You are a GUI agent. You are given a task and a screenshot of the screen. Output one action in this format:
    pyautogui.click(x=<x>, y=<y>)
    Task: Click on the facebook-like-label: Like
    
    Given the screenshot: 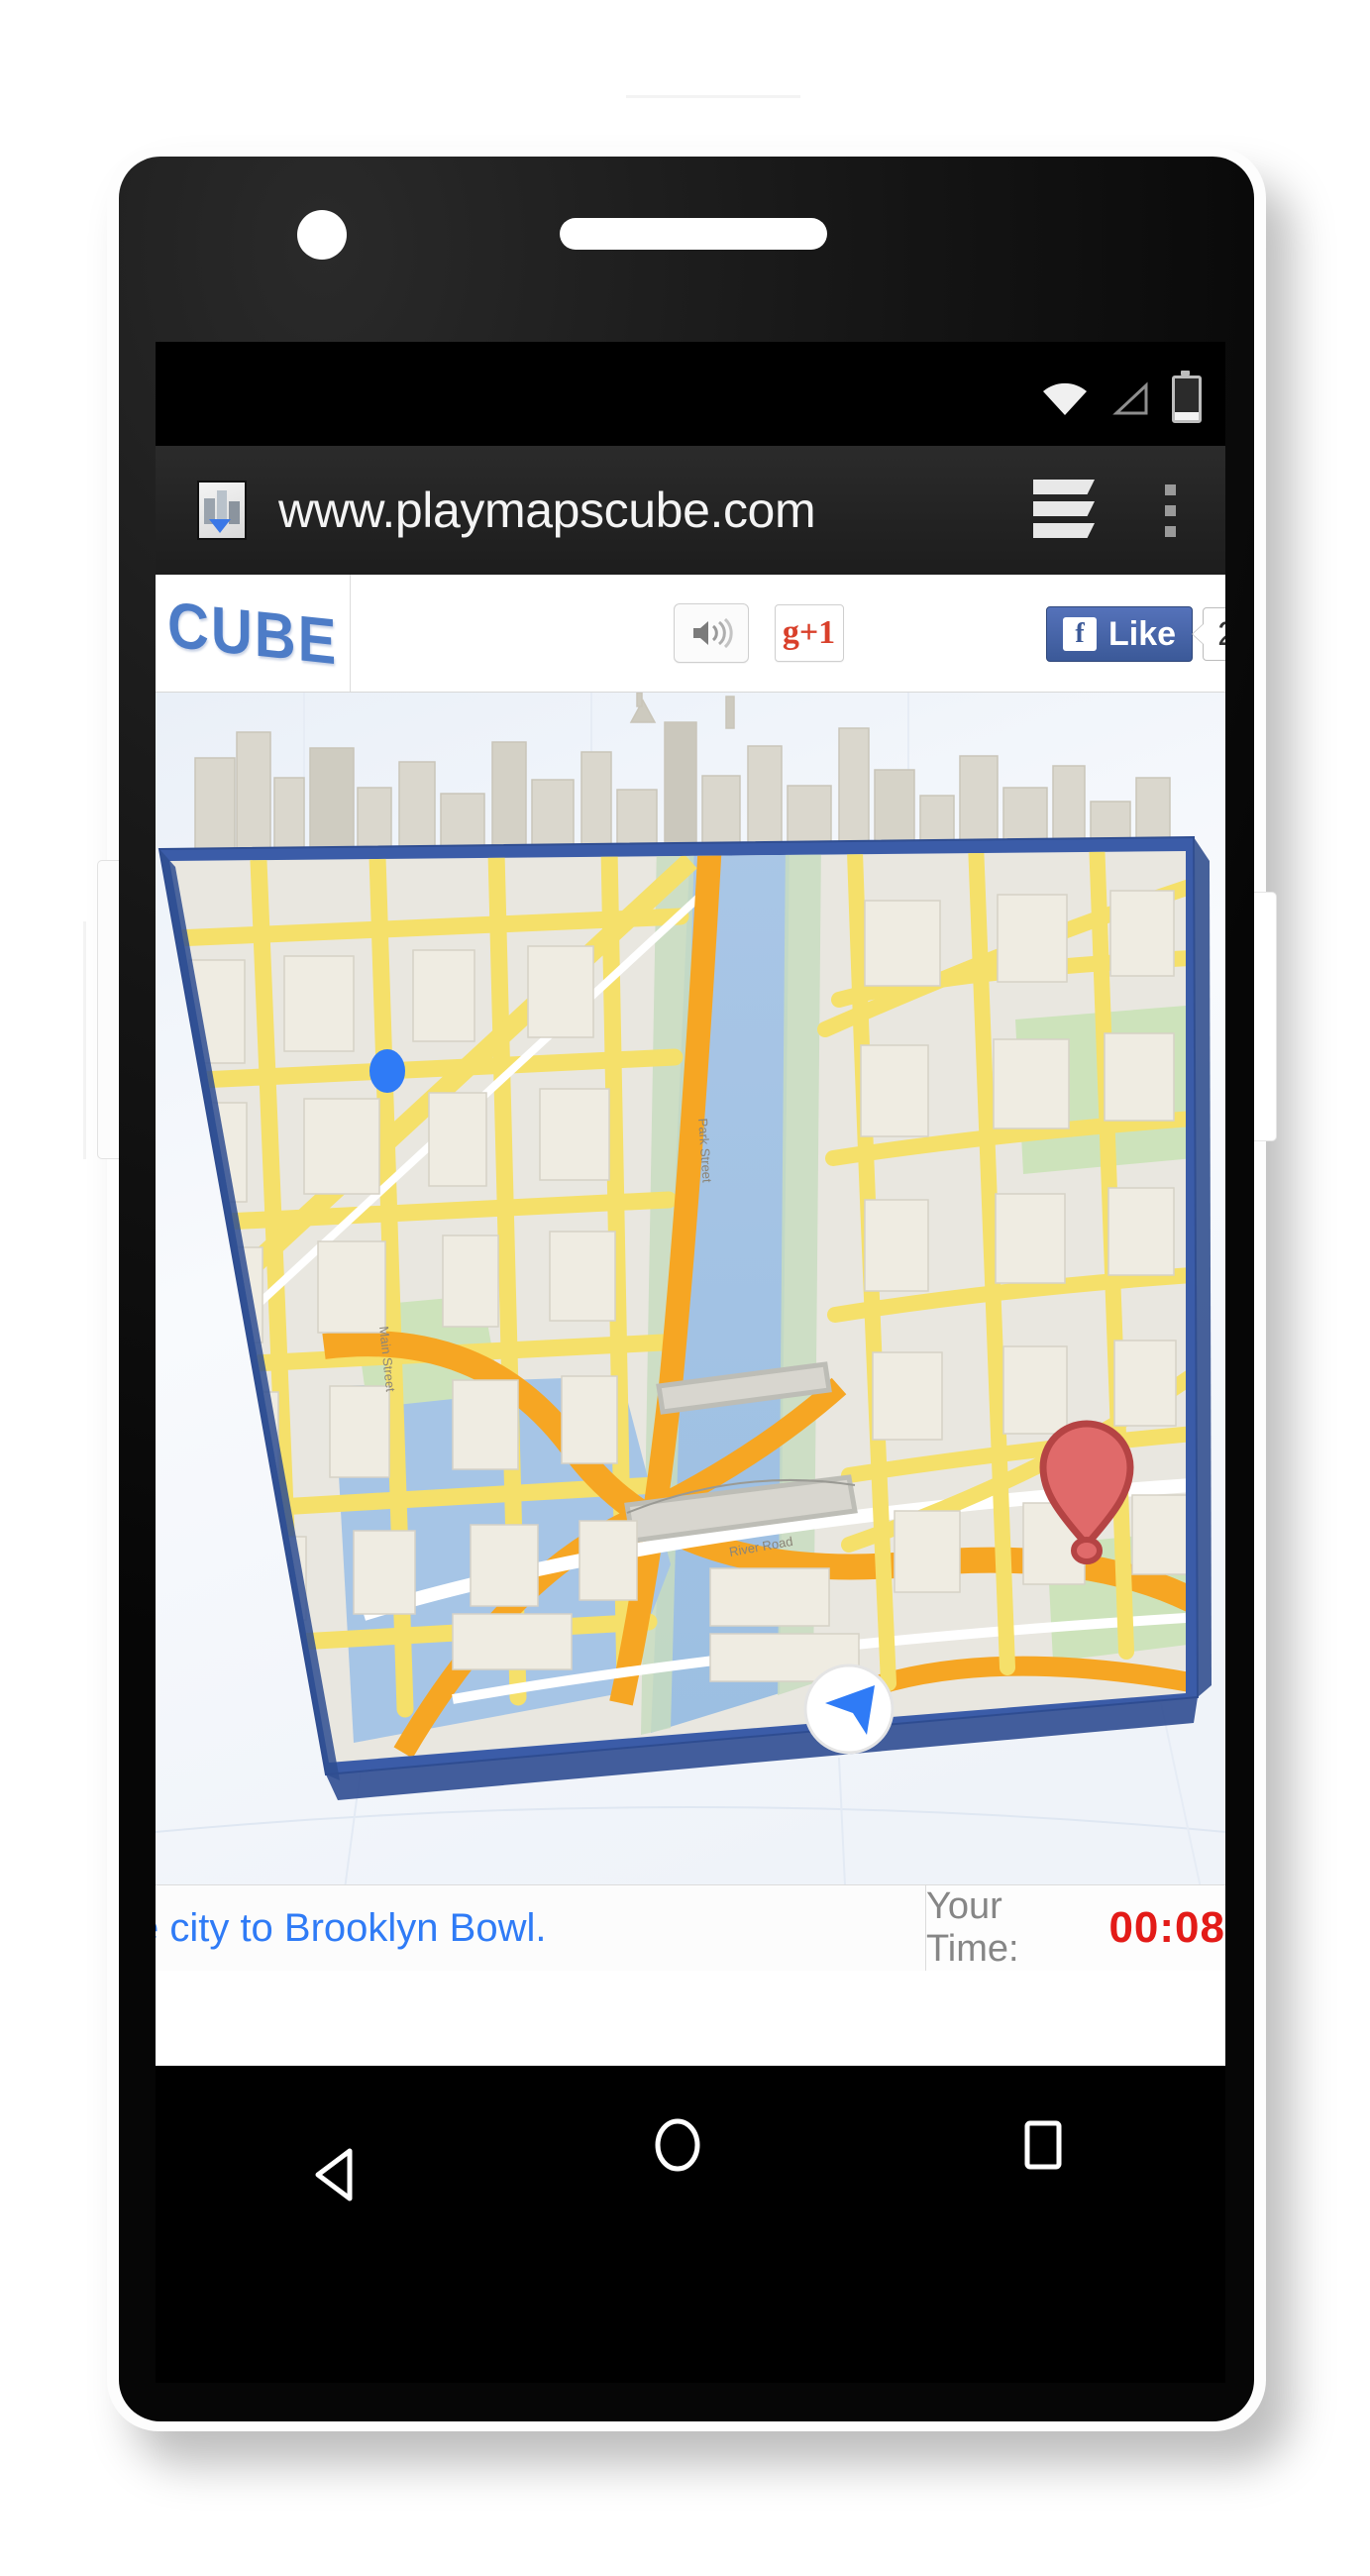 What is the action you would take?
    pyautogui.click(x=1142, y=633)
    